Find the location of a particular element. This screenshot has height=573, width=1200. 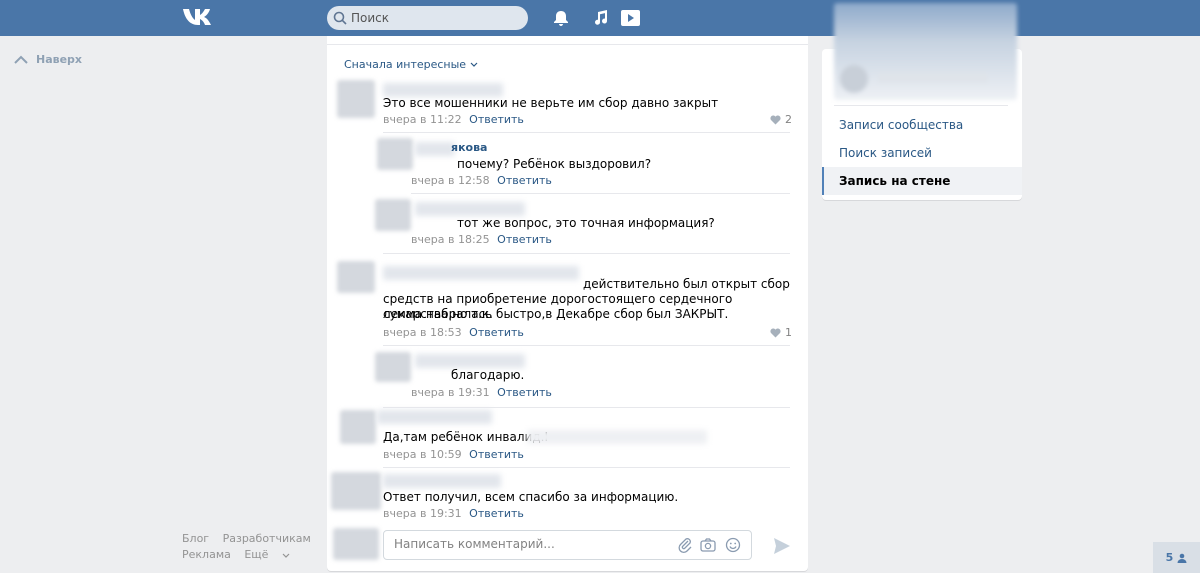

community-avatar is located at coordinates (854, 79).